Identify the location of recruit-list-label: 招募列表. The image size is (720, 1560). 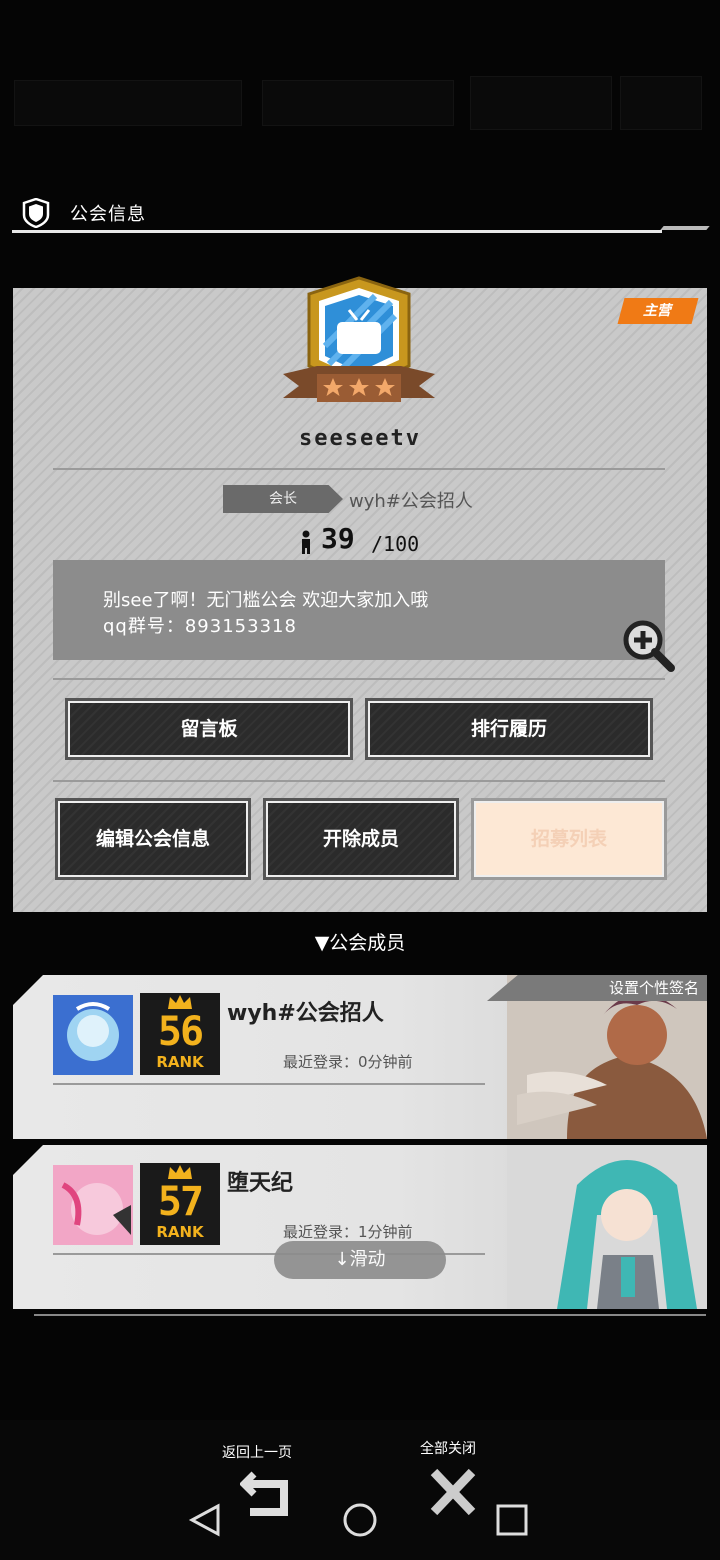
(568, 839).